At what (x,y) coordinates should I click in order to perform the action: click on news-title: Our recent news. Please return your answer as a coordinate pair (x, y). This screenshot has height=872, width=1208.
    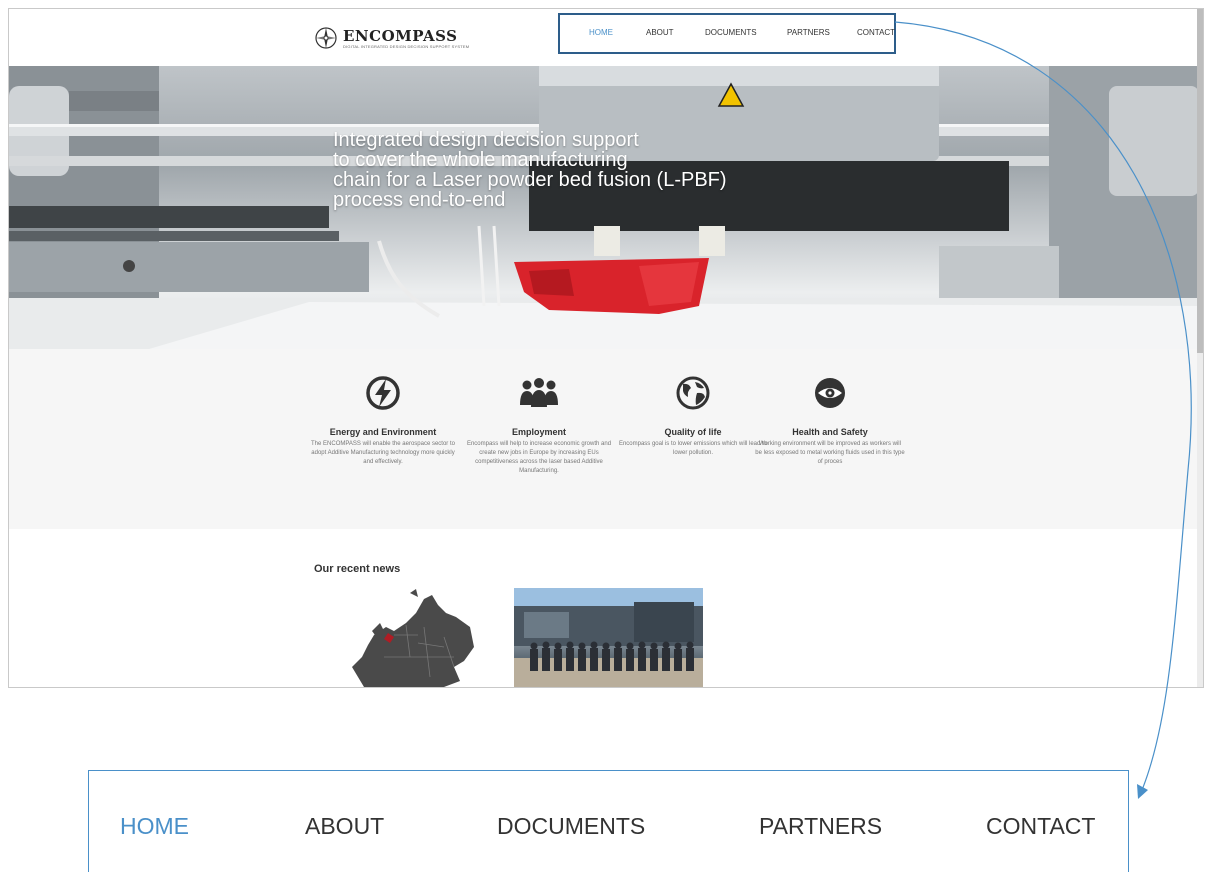
    Looking at the image, I should click on (357, 569).